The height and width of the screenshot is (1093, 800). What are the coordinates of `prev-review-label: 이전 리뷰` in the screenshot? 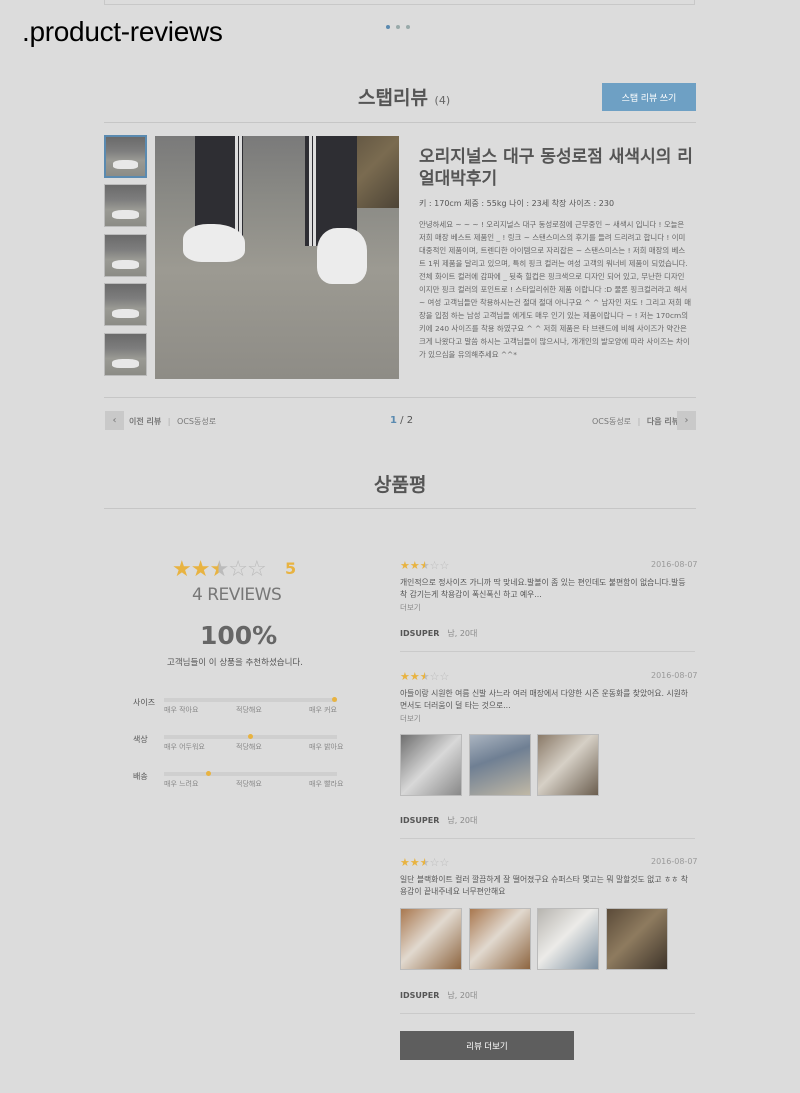 It's located at (145, 421).